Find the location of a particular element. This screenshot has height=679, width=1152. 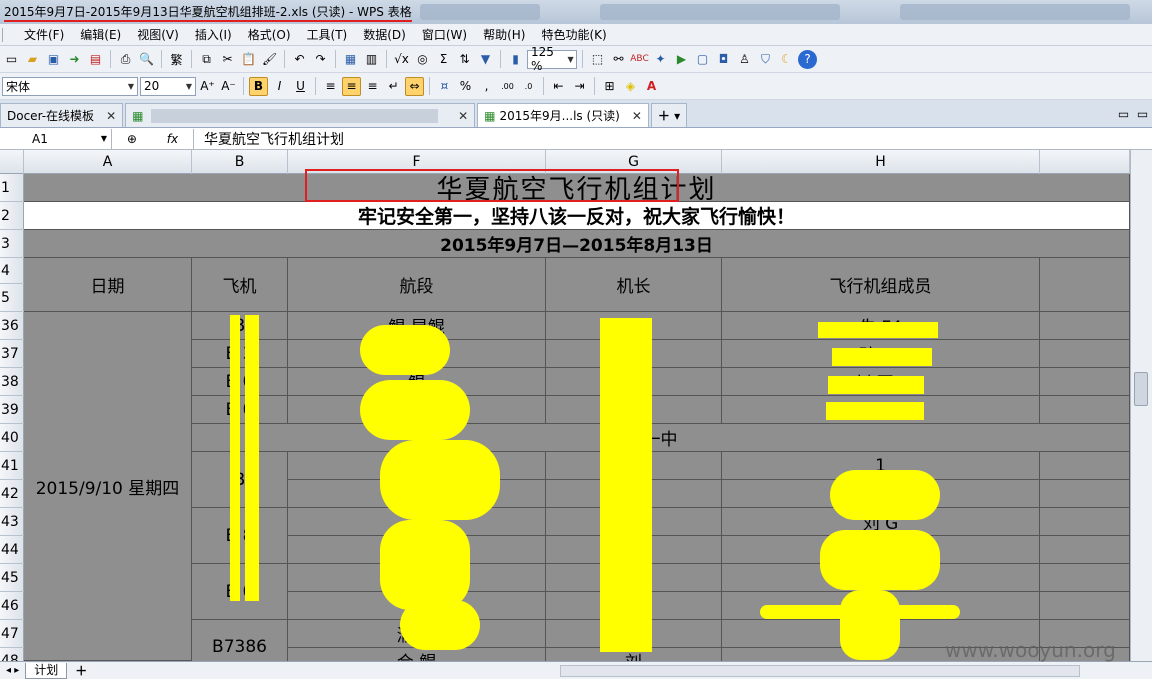

plane-cell: B7386 is located at coordinates (240, 640).